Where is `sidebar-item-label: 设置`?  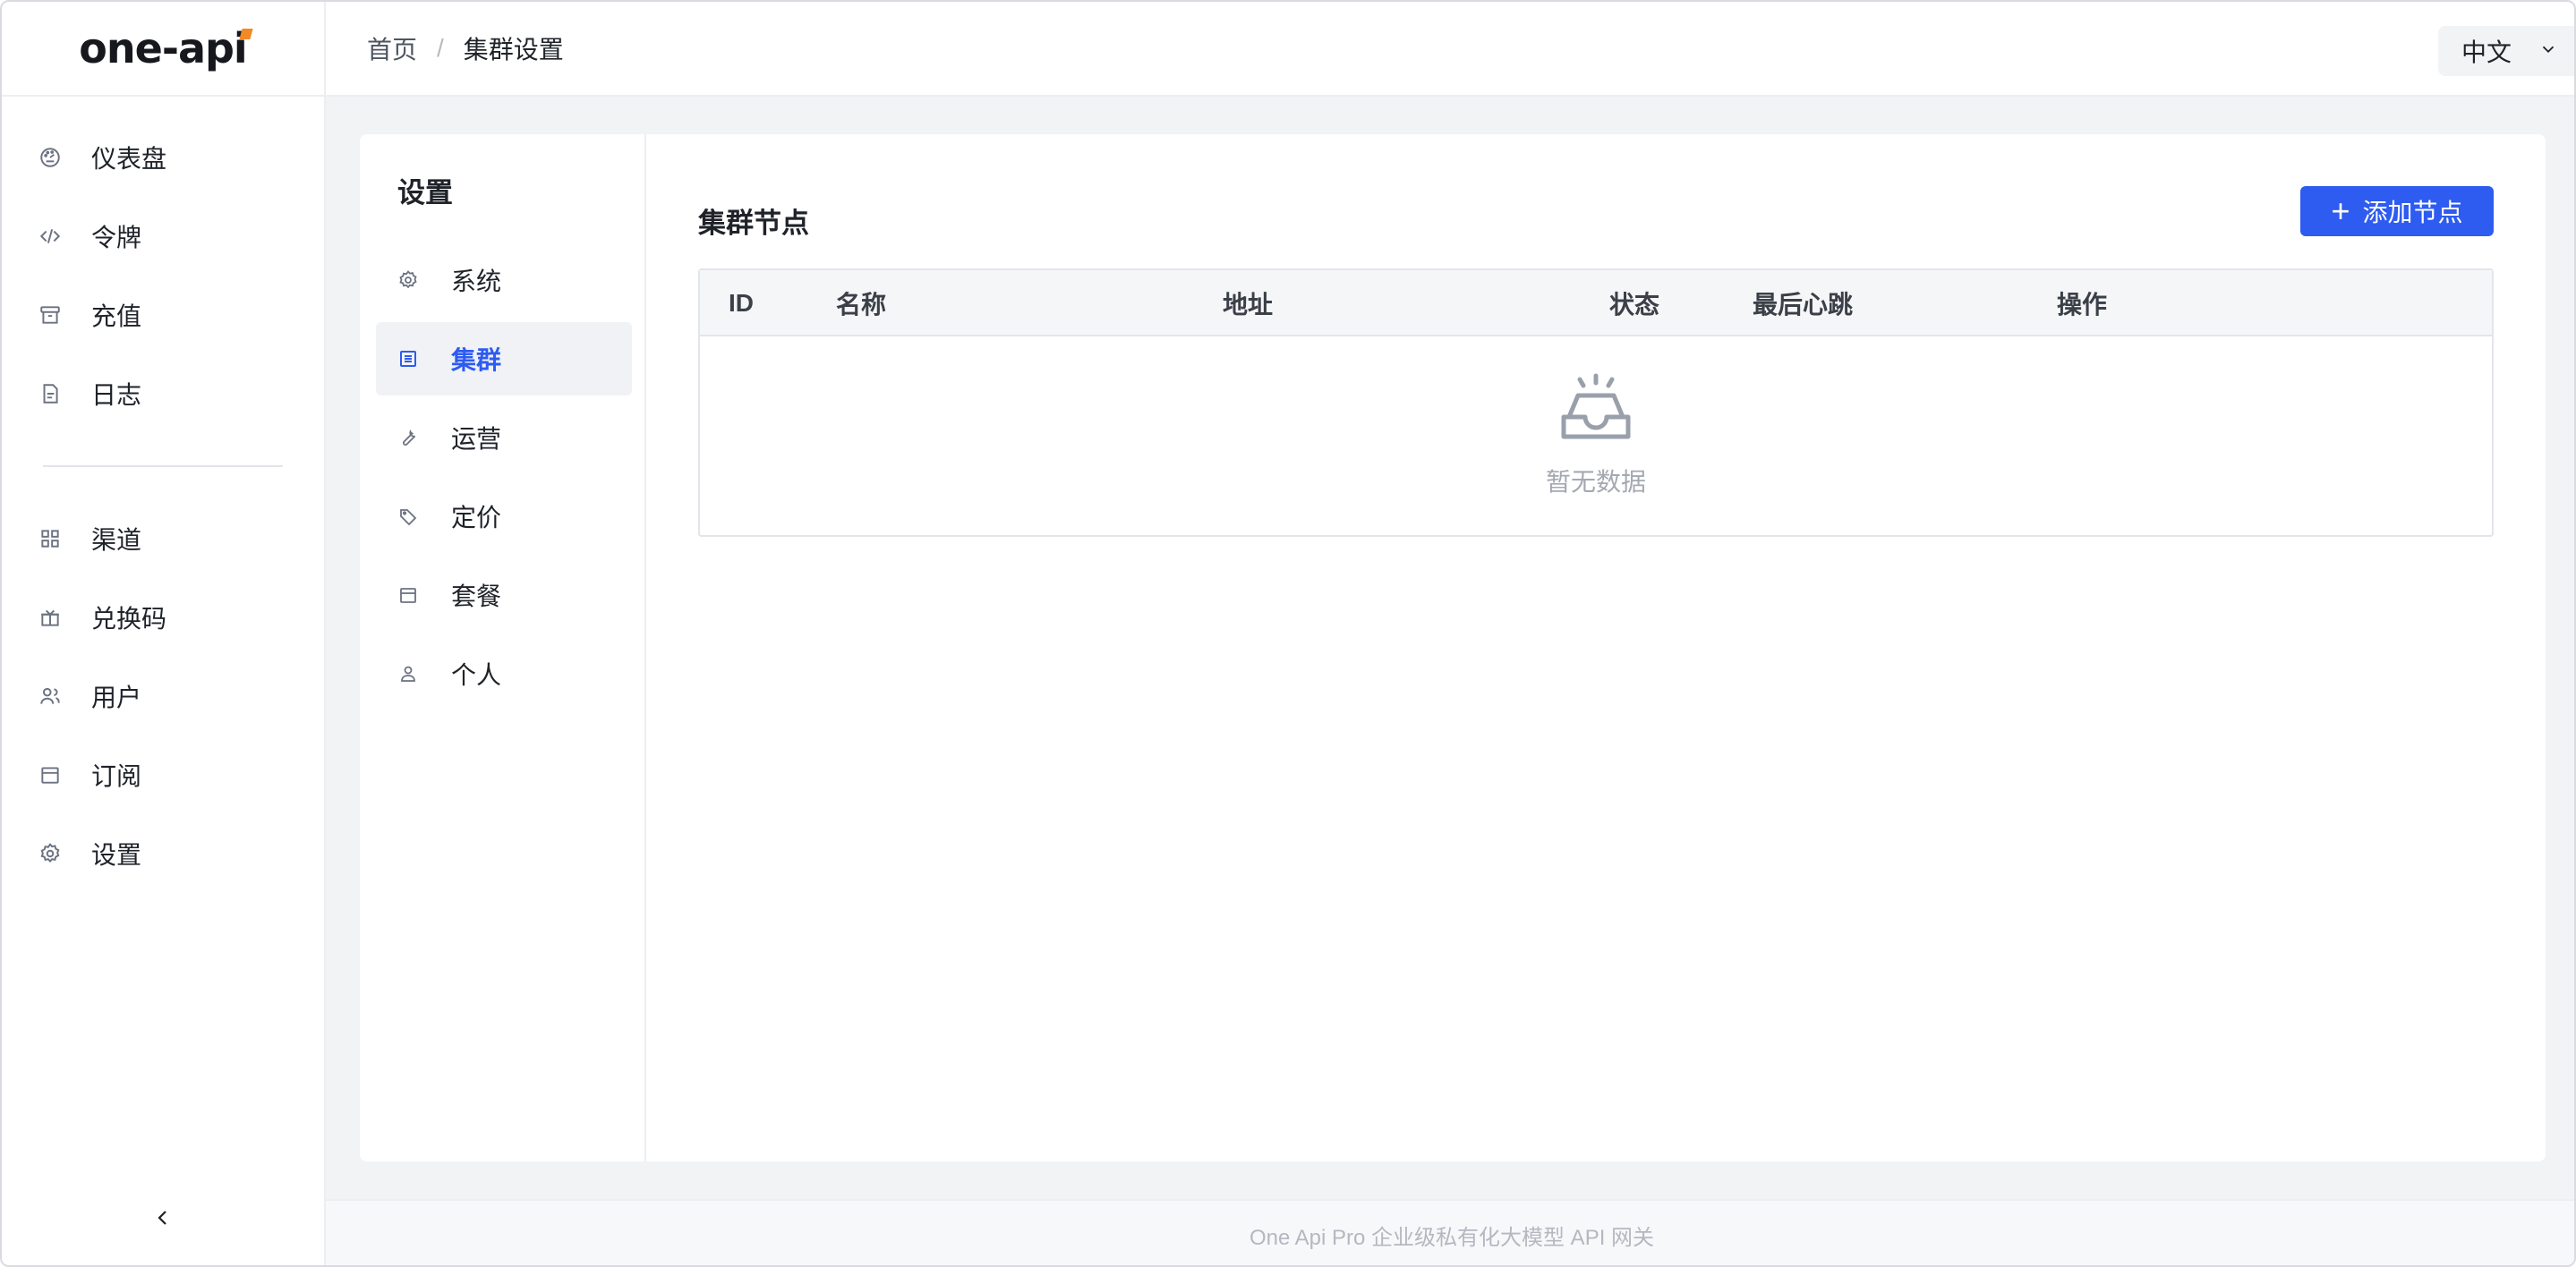
sidebar-item-label: 设置 is located at coordinates (116, 855).